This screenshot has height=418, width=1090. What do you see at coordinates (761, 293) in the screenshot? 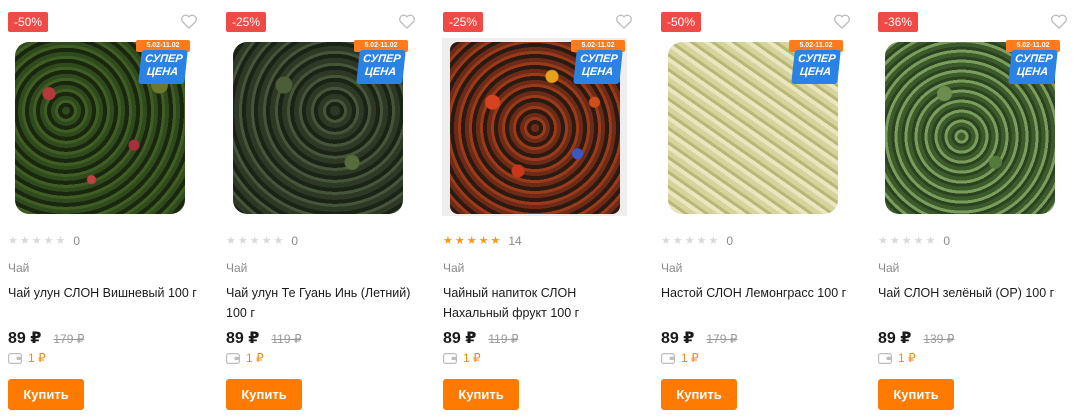
I see `product-title: Настой СЛОН Лемонграсс 100 г` at bounding box center [761, 293].